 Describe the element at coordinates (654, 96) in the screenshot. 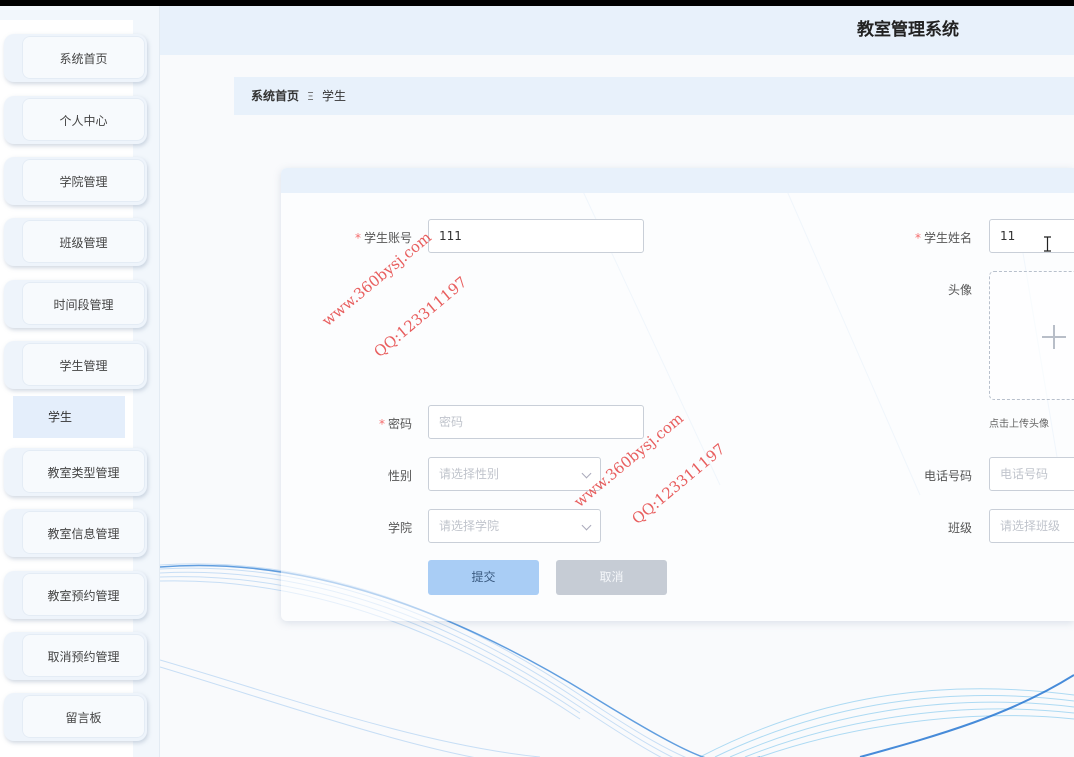

I see `breadcrumb: 系统首页 Ξ 学生` at that location.